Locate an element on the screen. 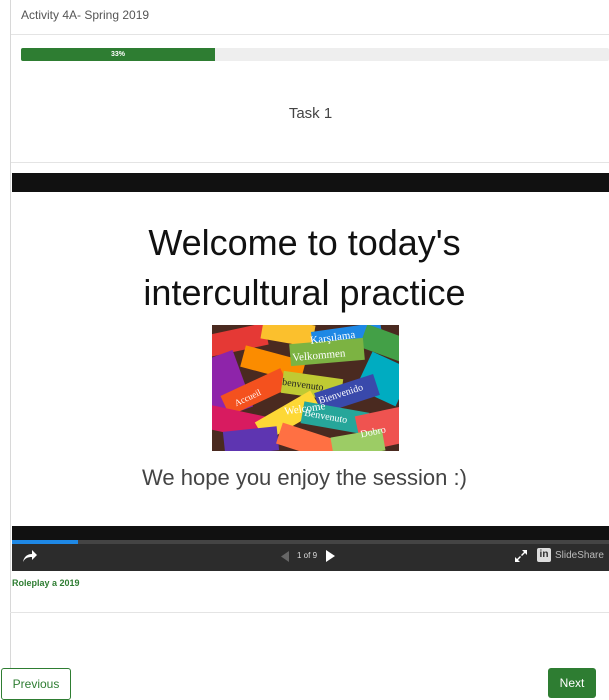 The height and width of the screenshot is (700, 609). fullscreen-icon is located at coordinates (521, 556).